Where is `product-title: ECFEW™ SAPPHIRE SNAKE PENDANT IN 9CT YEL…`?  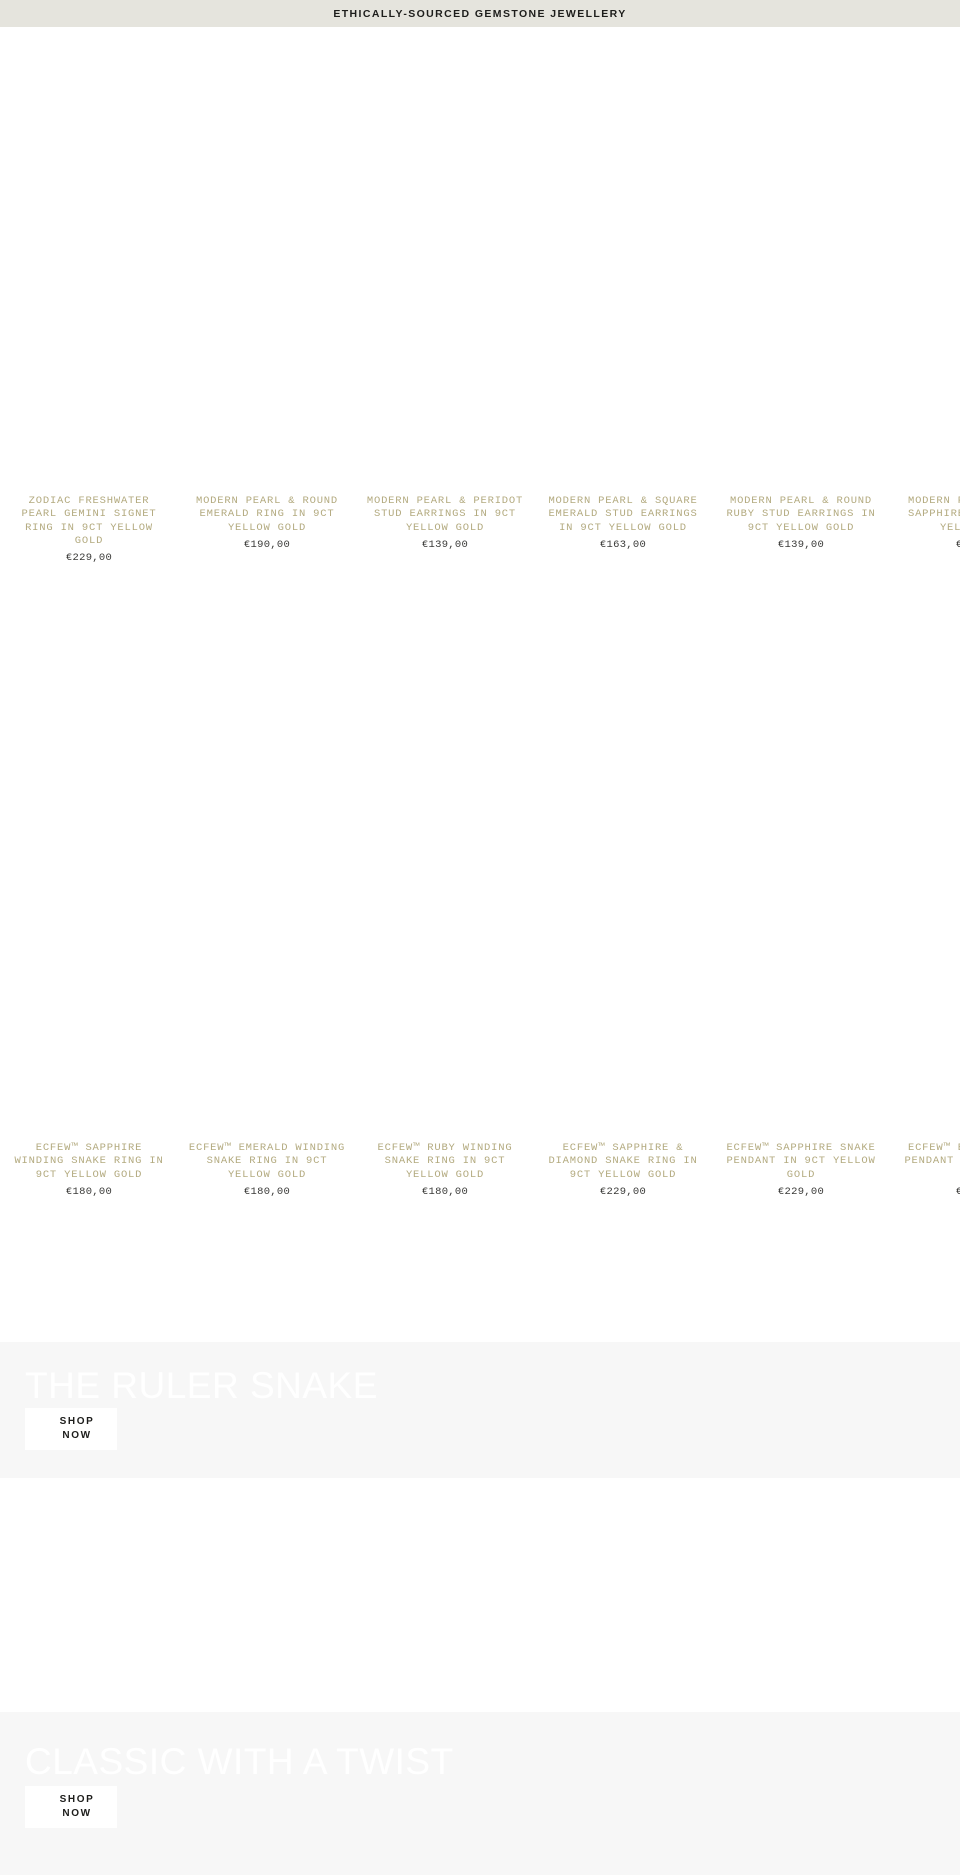
product-title: ECFEW™ SAPPHIRE SNAKE PENDANT IN 9CT YEL… is located at coordinates (801, 1161).